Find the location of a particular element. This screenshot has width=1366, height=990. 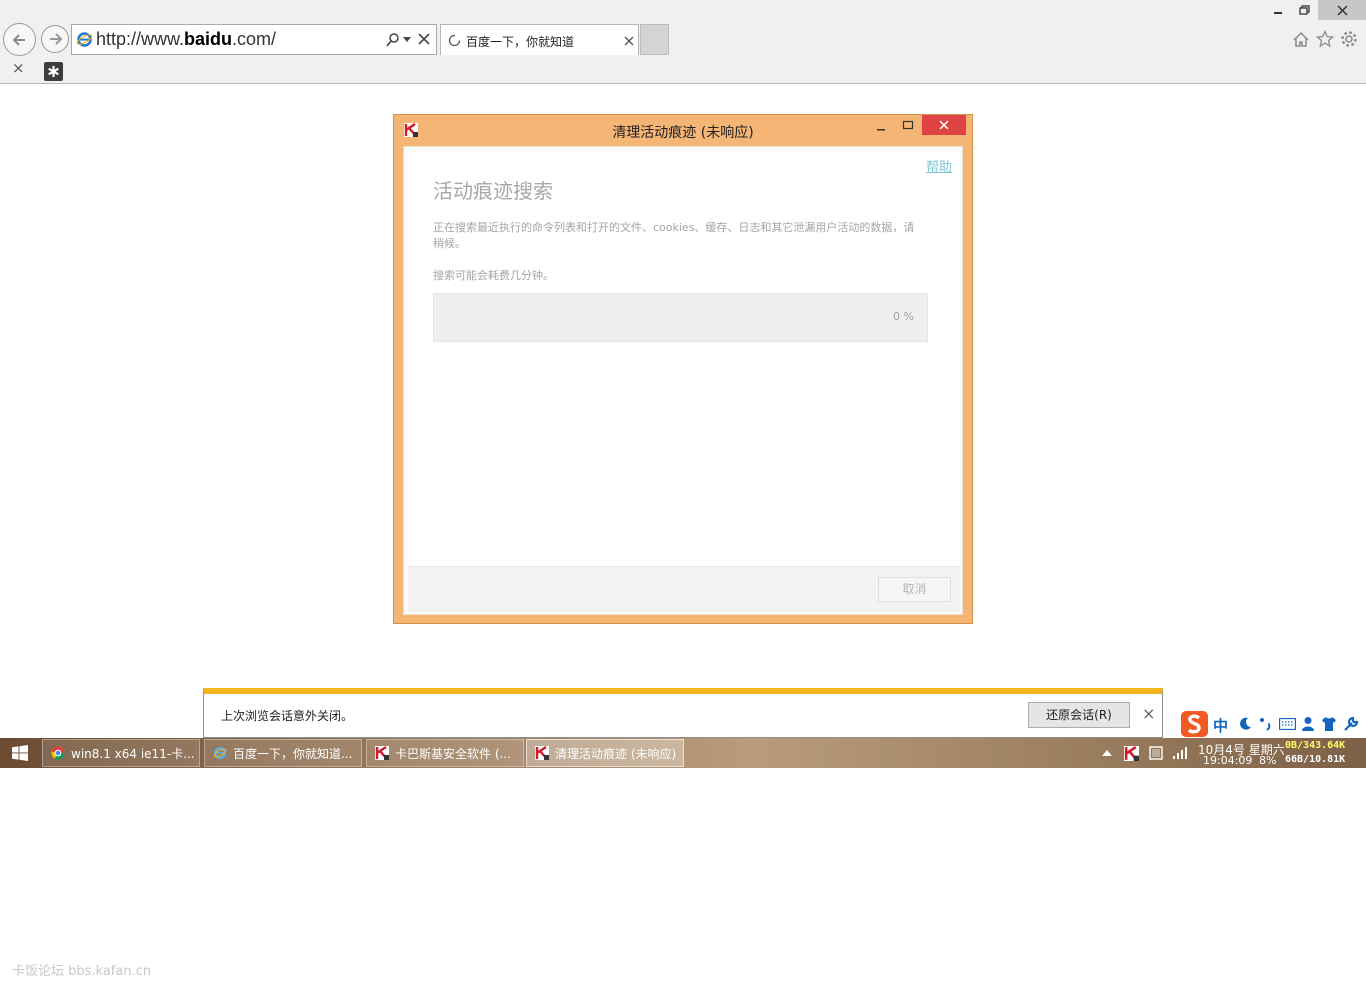

favorites-star-icon is located at coordinates (1325, 39).